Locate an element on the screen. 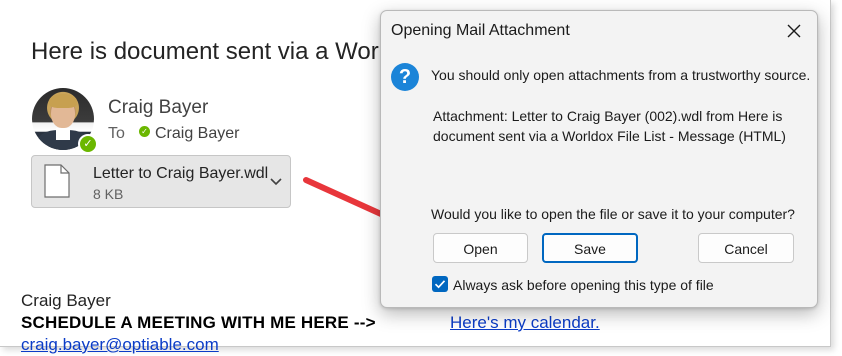 This screenshot has height=356, width=842. save-button: Save is located at coordinates (590, 248).